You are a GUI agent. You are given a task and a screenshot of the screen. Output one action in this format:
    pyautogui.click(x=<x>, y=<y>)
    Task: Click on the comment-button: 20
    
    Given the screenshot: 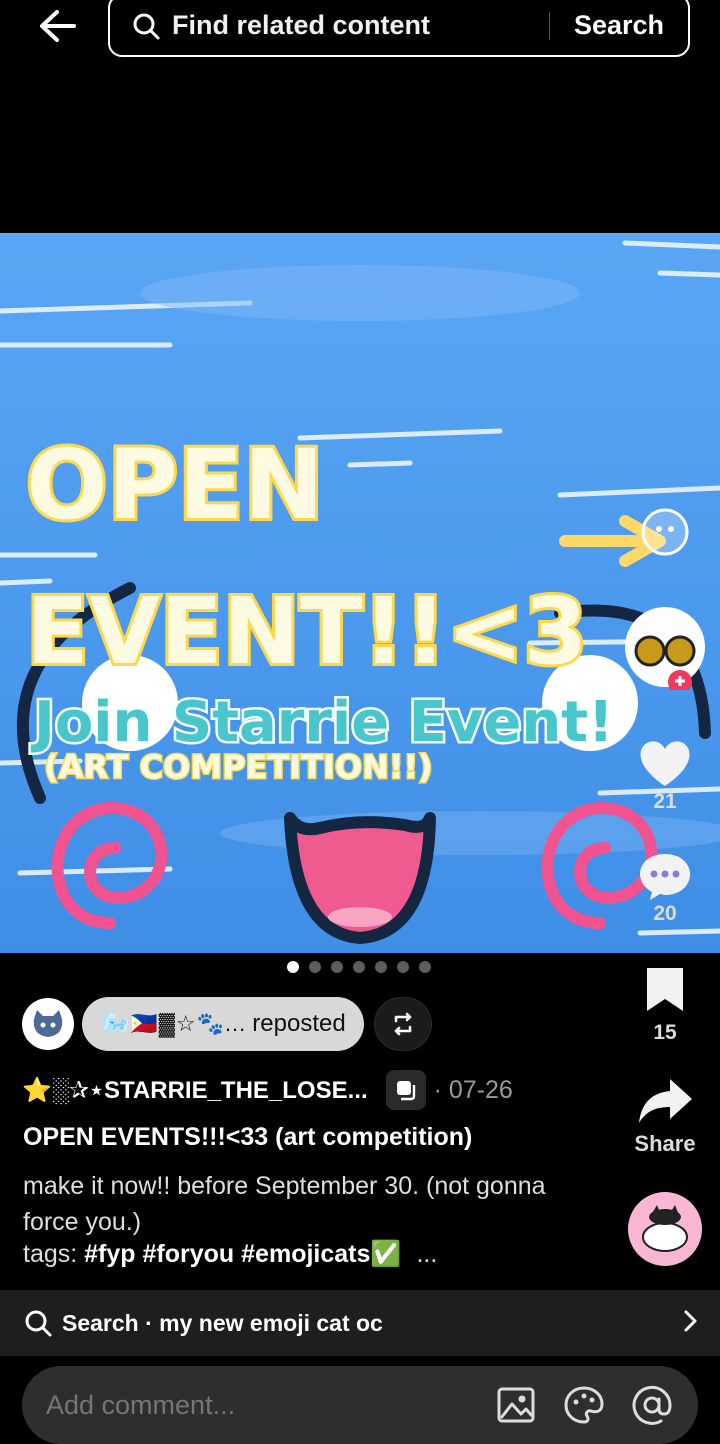 What is the action you would take?
    pyautogui.click(x=665, y=888)
    